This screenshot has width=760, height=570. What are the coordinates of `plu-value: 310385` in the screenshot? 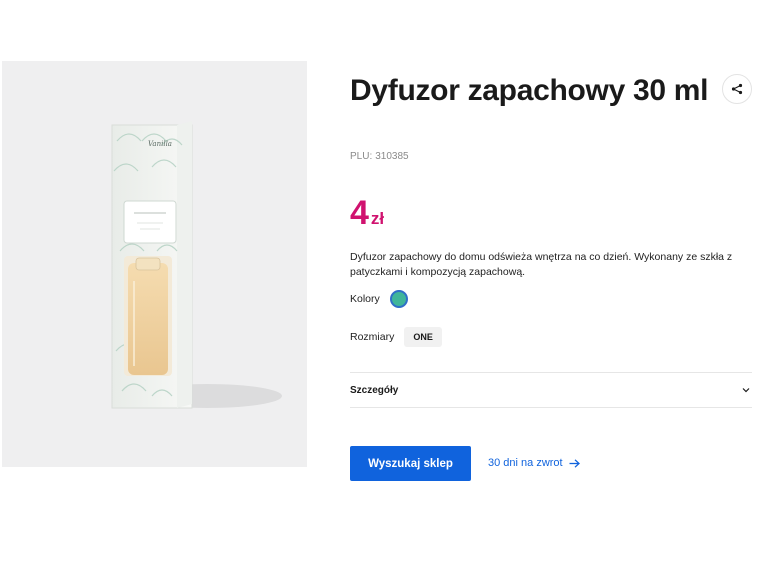 It's located at (392, 156).